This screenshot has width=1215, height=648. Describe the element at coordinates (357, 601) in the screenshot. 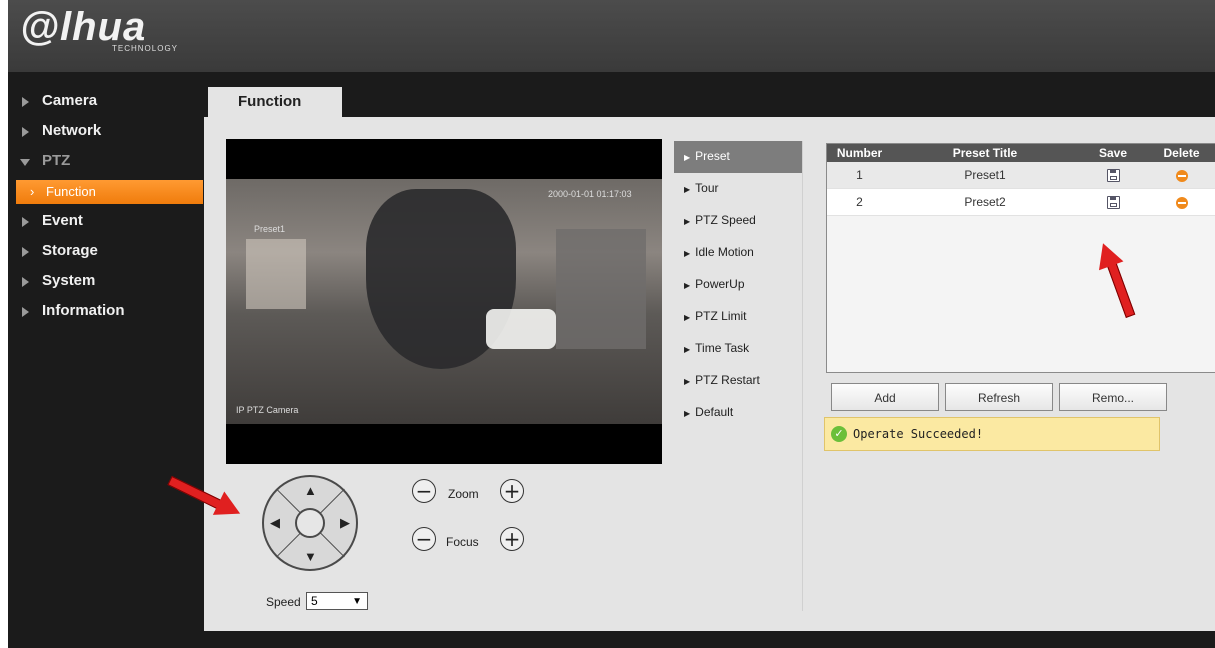

I see `dropdown-caret-icon: ▼` at that location.